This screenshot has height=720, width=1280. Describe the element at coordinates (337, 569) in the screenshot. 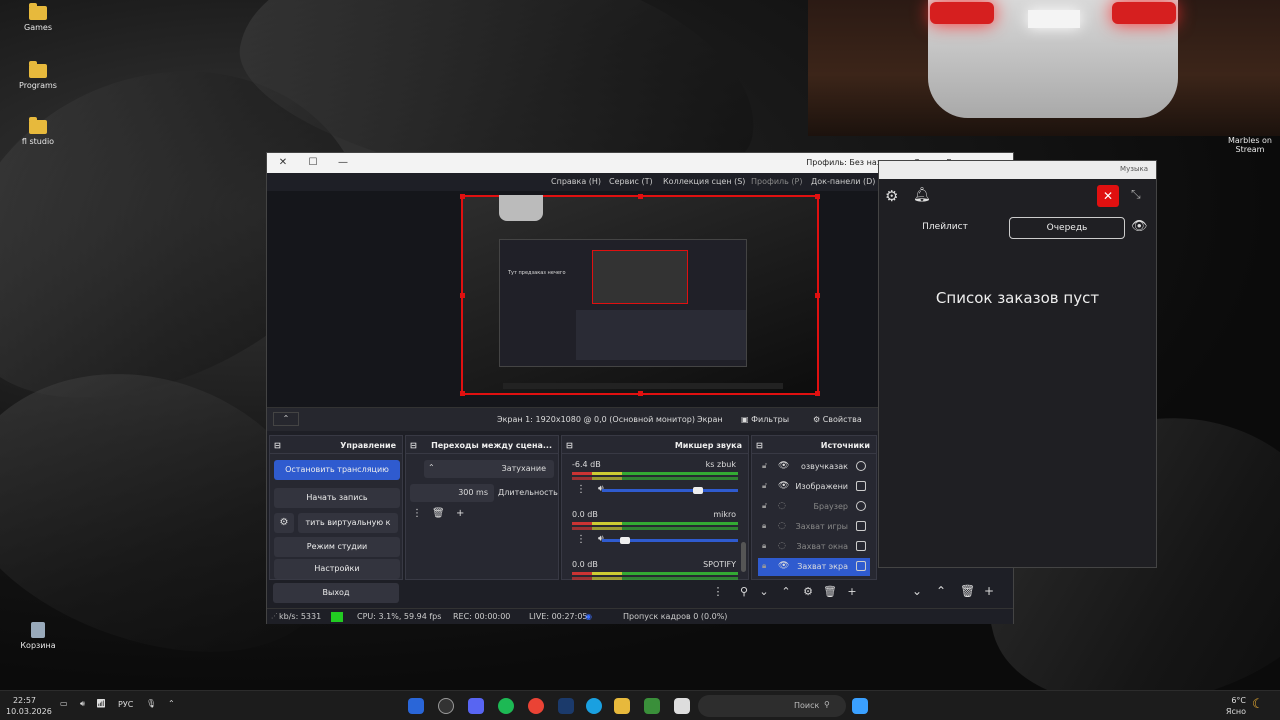

I see `settings-button: Настройки` at that location.